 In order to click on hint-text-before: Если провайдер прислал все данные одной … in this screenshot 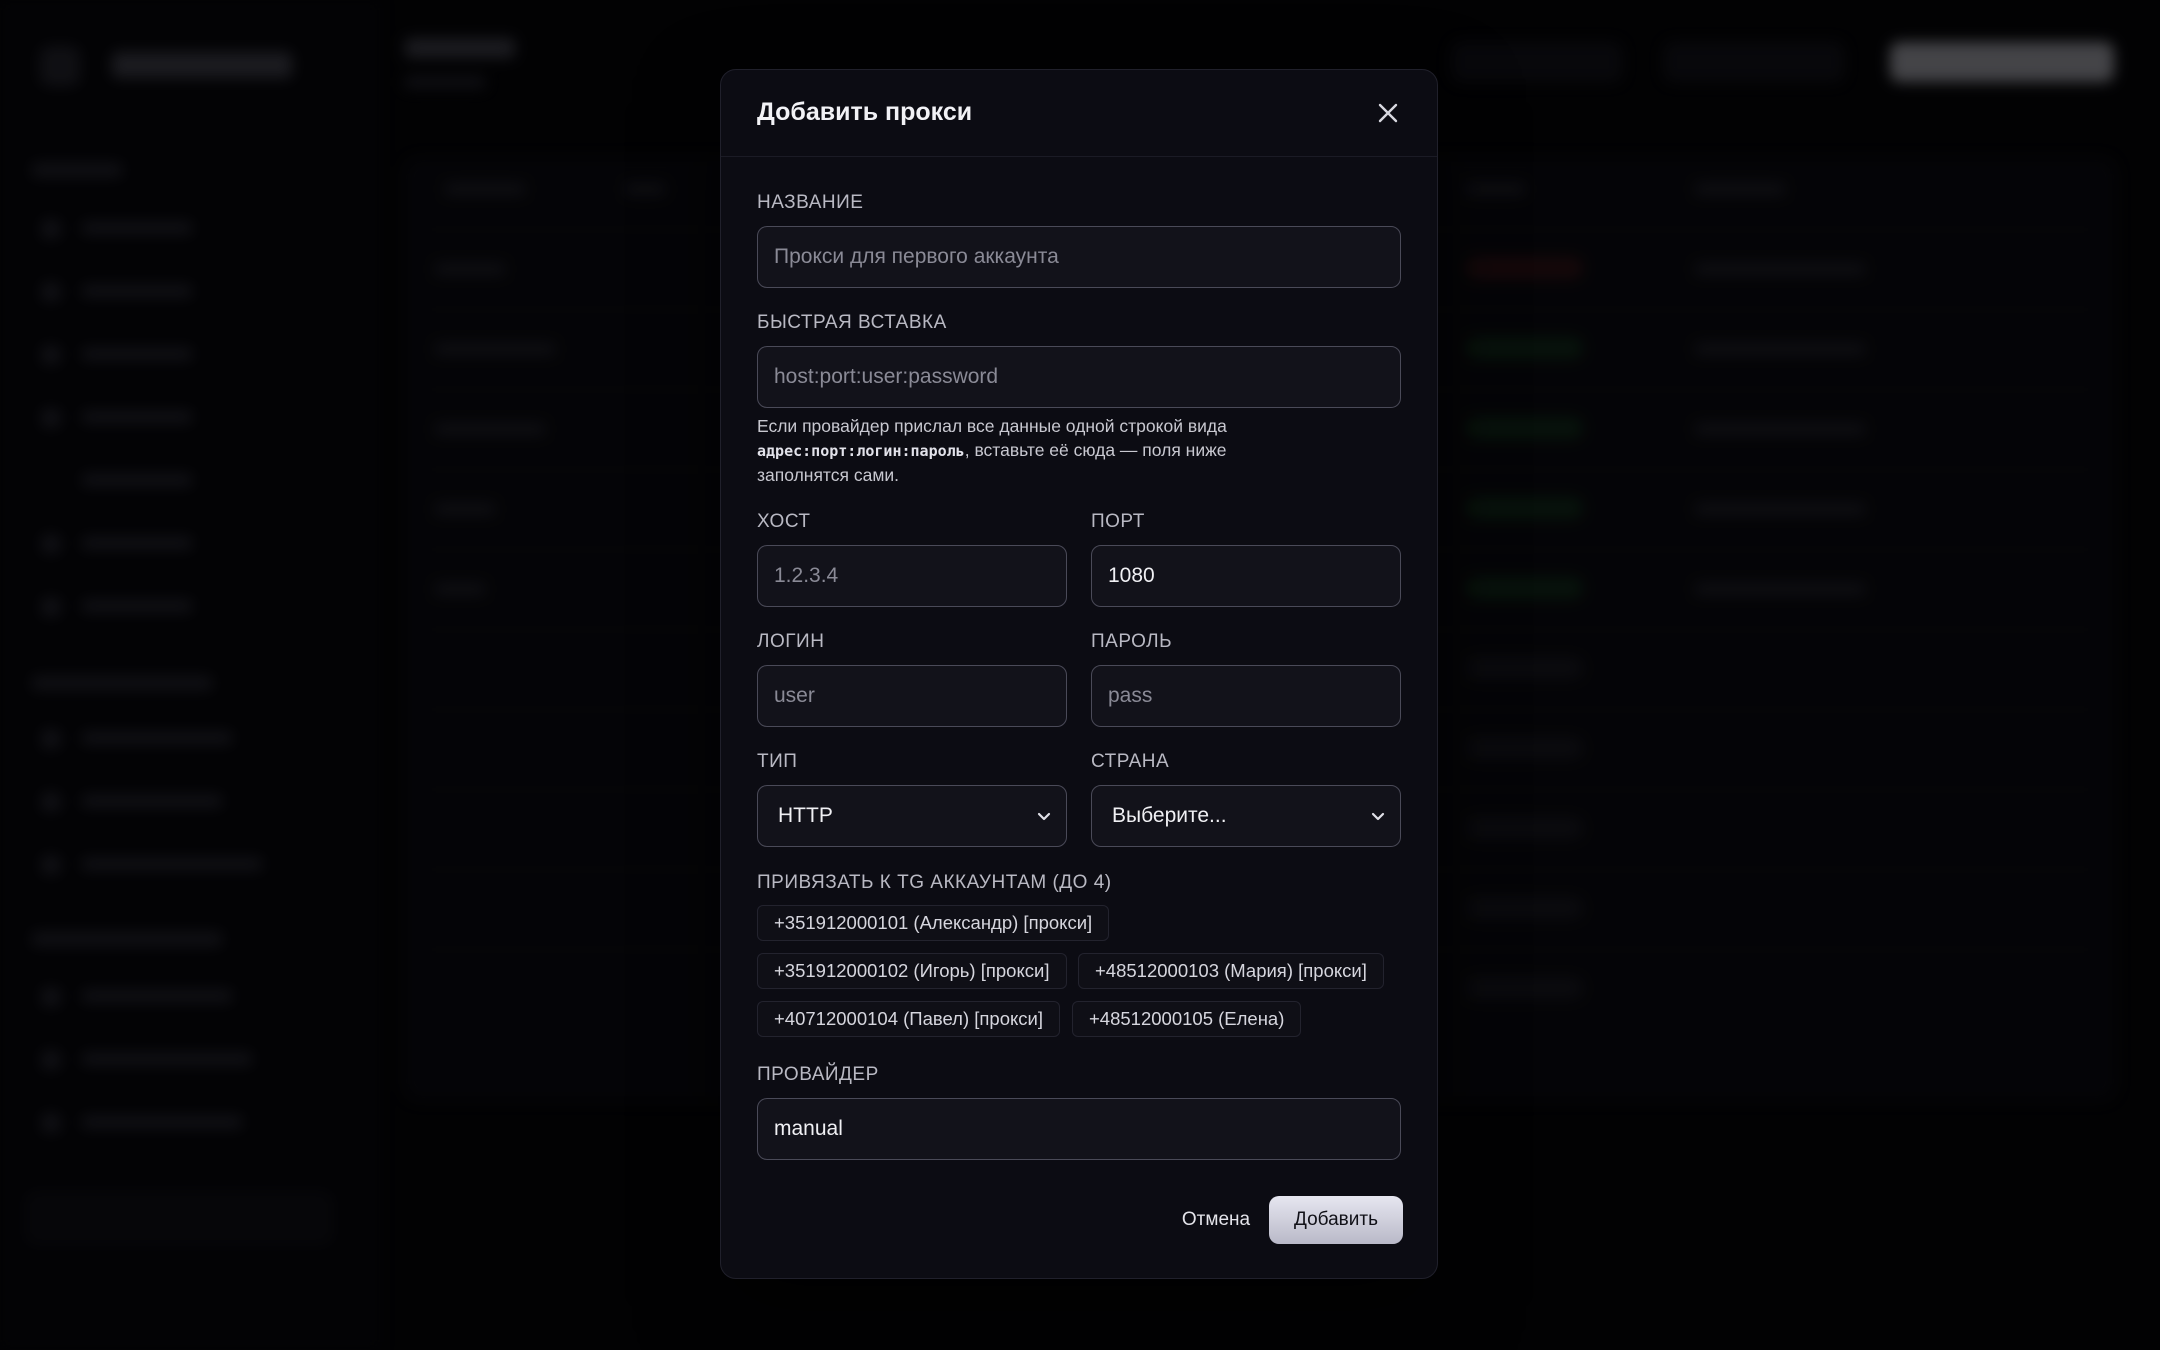, I will do `click(992, 426)`.